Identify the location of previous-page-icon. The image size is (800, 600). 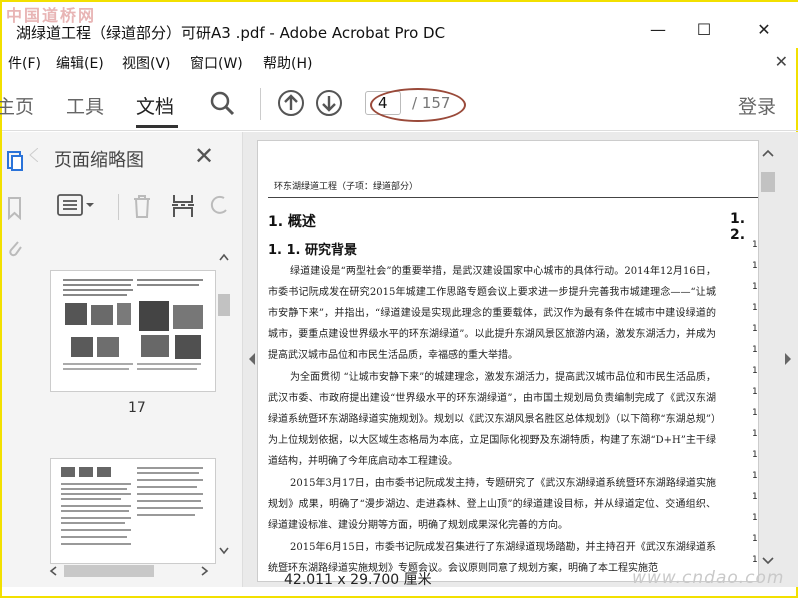
(291, 103).